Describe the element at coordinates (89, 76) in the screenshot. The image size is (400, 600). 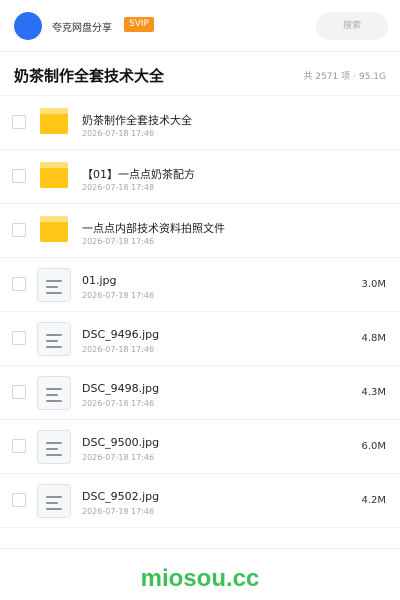
I see `page-title: 奶茶制作全套技术大全` at that location.